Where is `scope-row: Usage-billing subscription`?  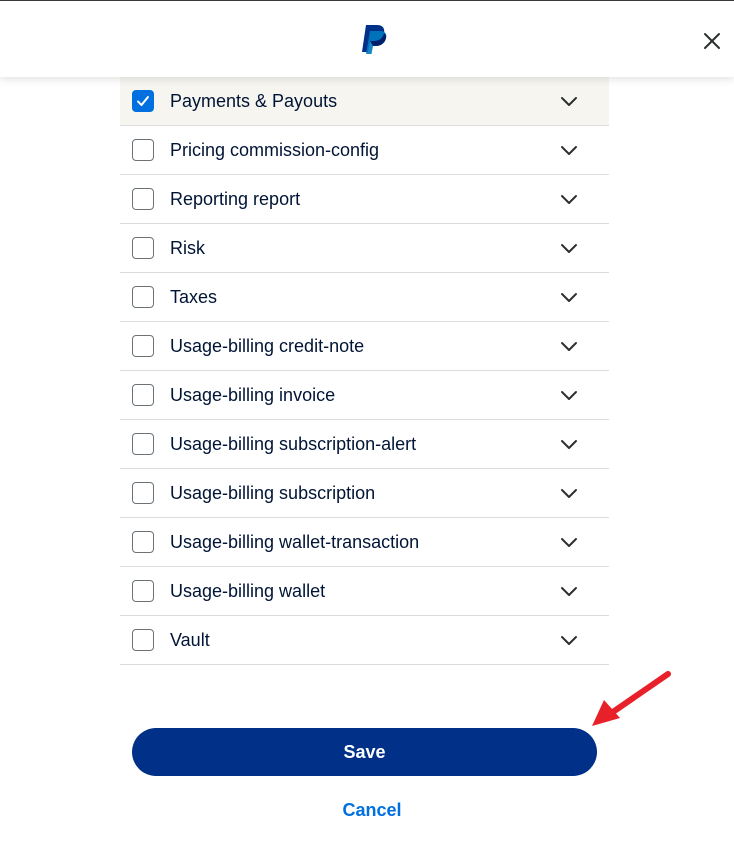
scope-row: Usage-billing subscription is located at coordinates (364, 493).